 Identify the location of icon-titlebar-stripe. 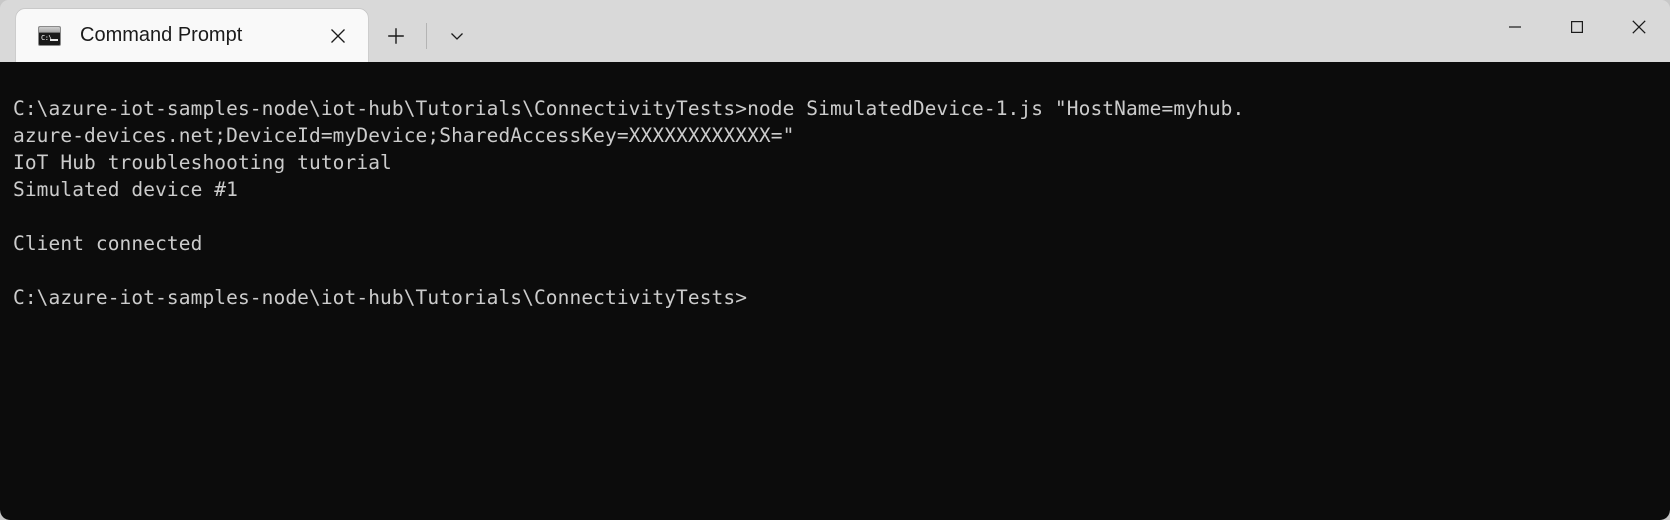
(49, 29).